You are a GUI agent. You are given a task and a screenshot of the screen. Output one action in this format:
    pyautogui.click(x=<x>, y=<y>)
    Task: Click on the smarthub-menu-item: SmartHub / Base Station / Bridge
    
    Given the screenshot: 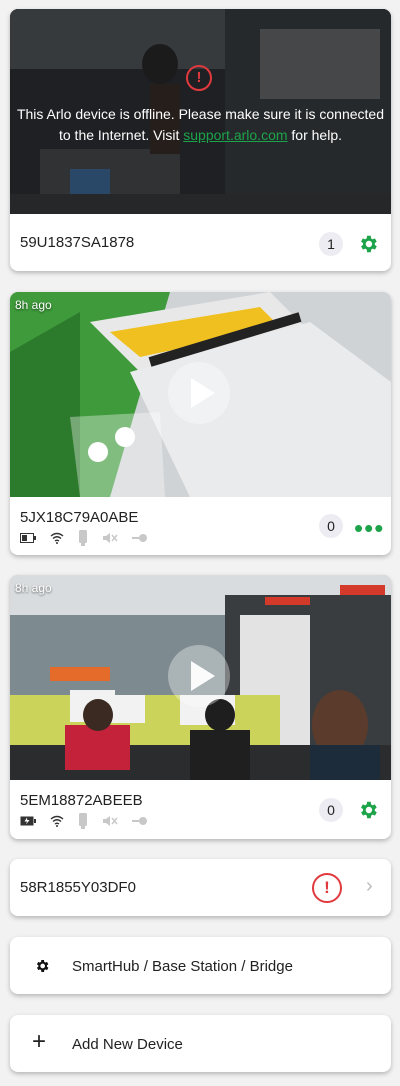 What is the action you would take?
    pyautogui.click(x=200, y=965)
    